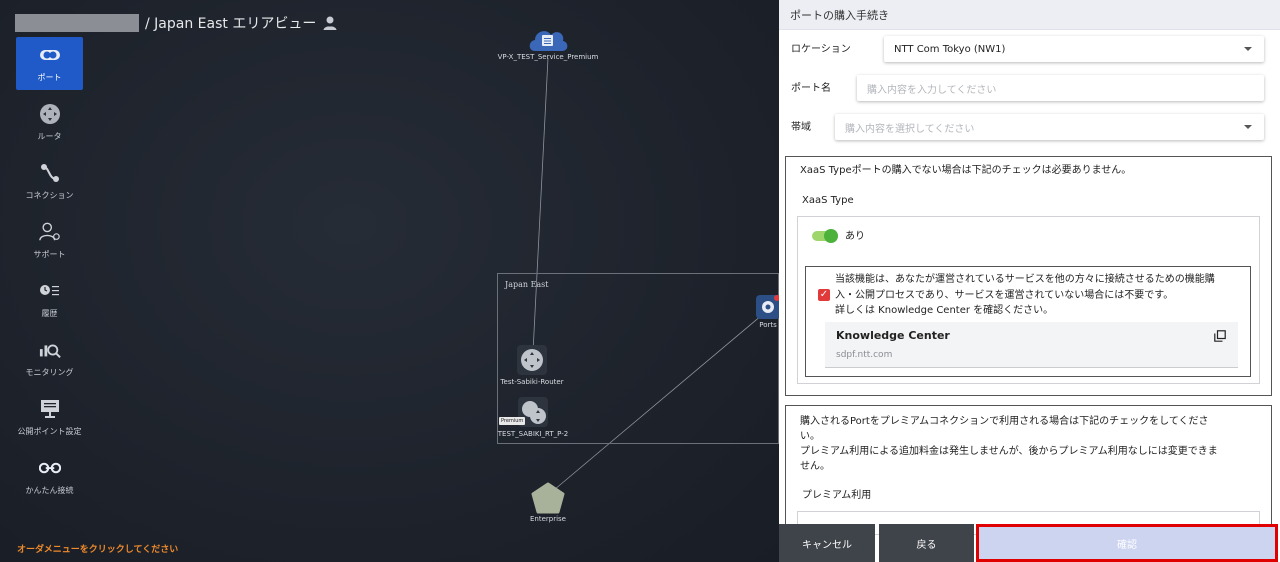 The image size is (1280, 562). I want to click on panel-footer: キャンセル 戻る 確認, so click(1029, 543).